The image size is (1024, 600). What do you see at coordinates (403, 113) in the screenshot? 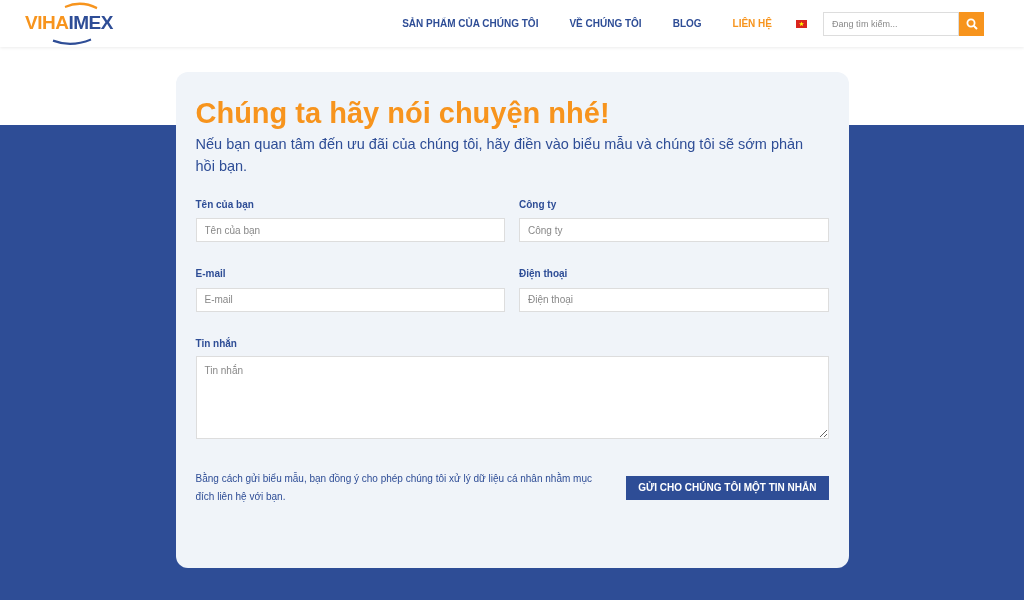
I see `form-title: Chúng ta hãy nói chuyện nhé!` at bounding box center [403, 113].